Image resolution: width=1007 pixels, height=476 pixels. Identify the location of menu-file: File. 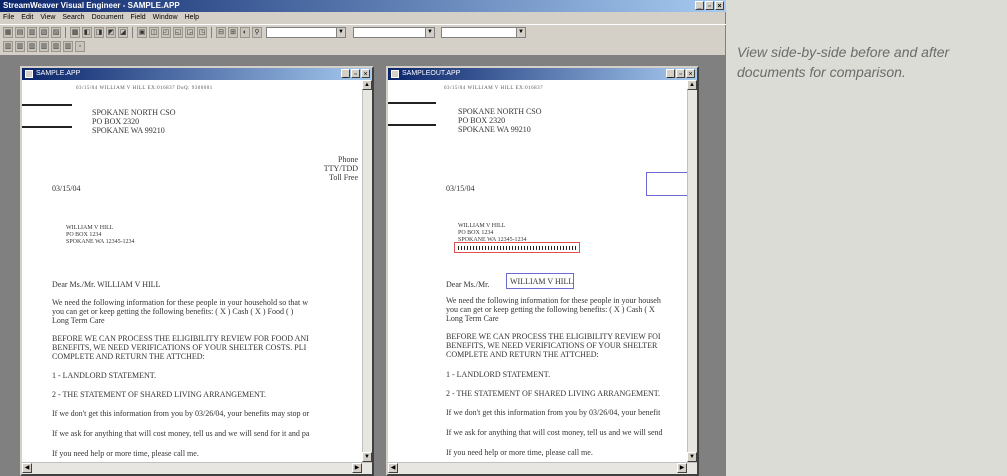
(8, 17).